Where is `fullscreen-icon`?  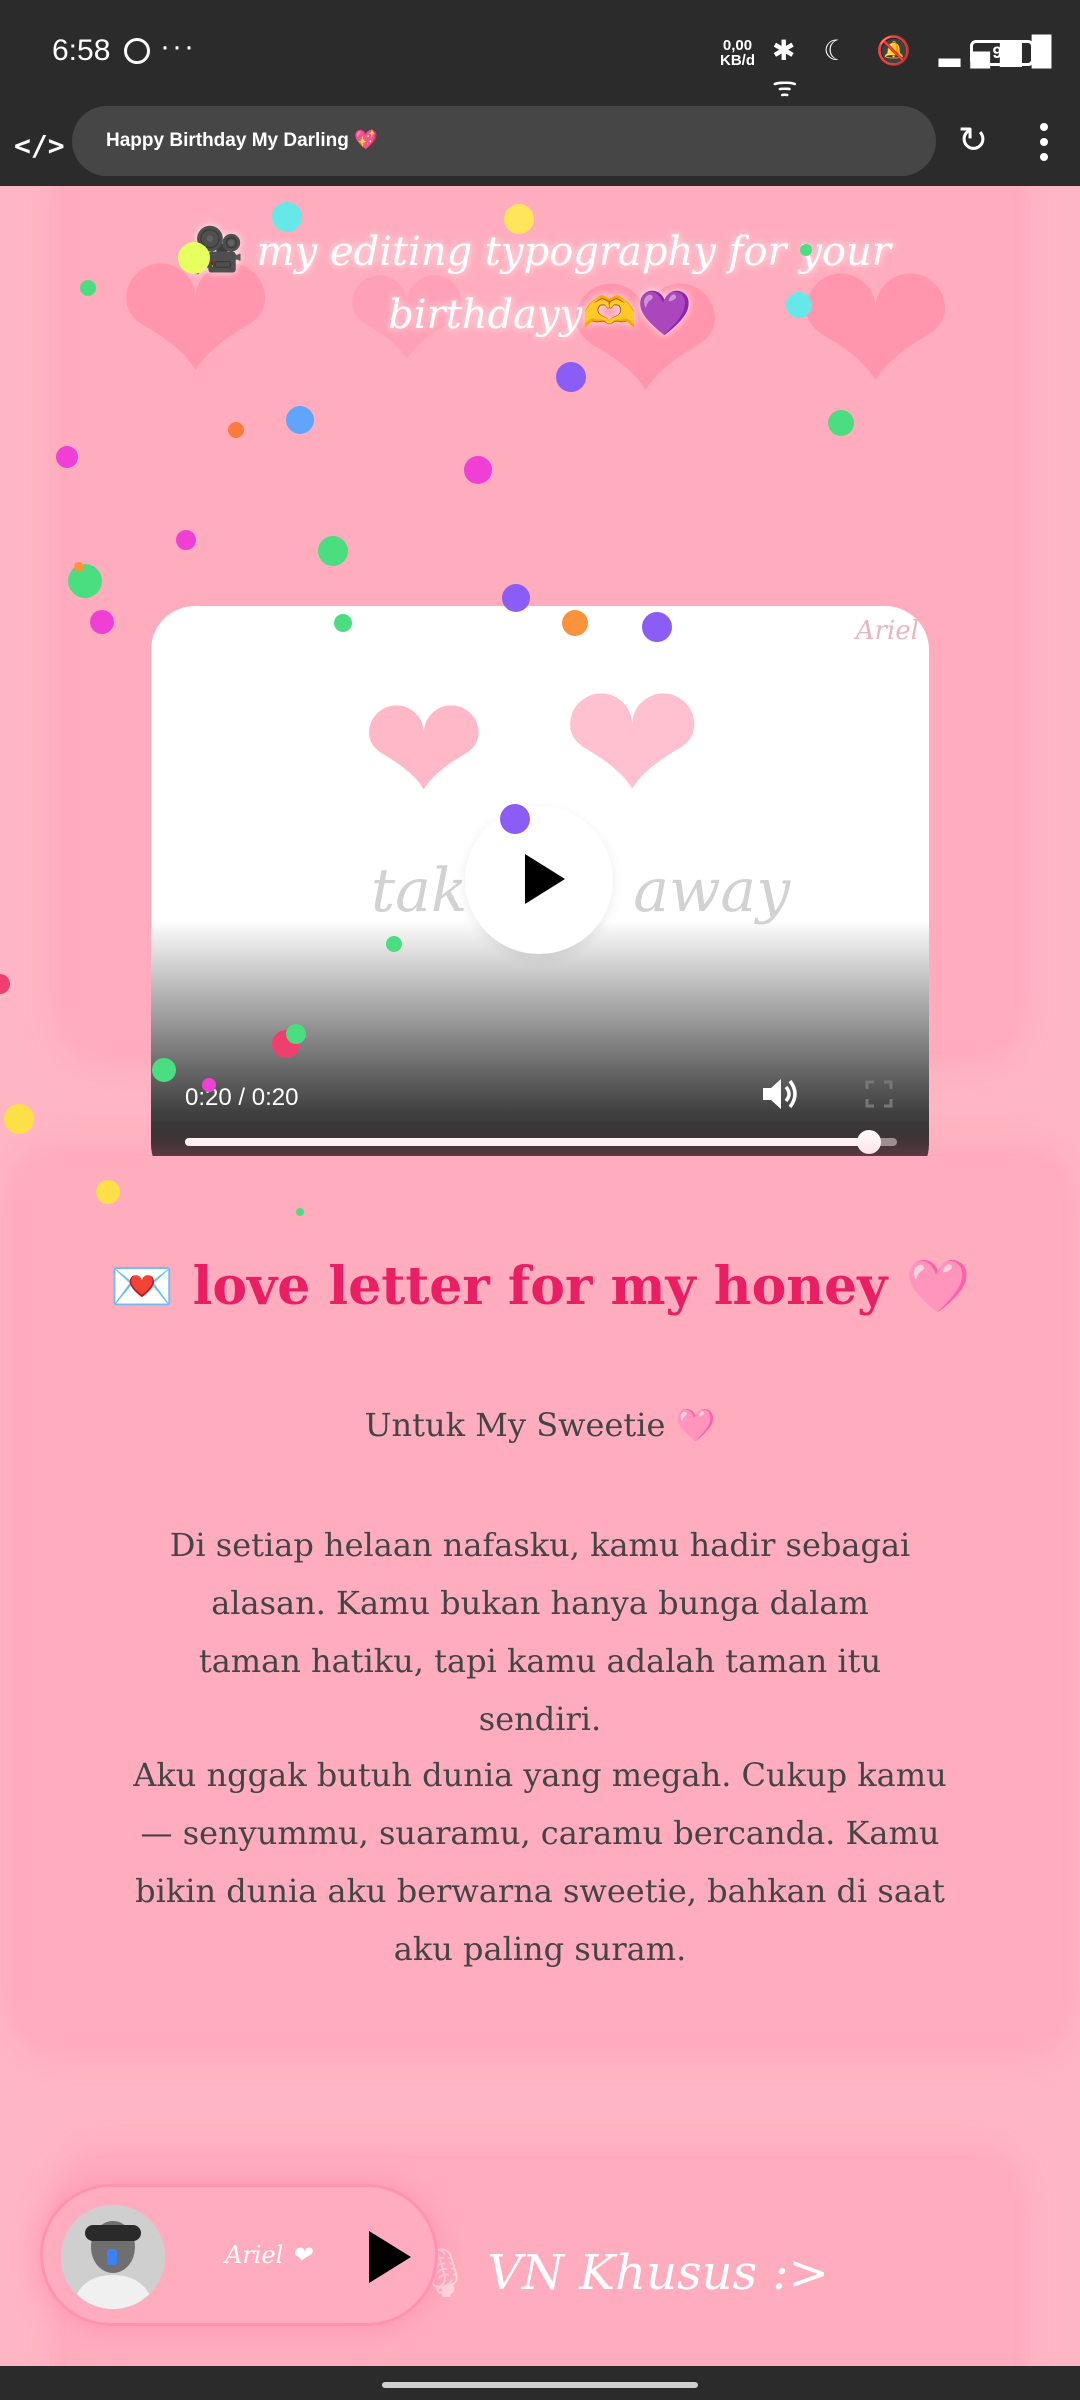
fullscreen-icon is located at coordinates (879, 1094).